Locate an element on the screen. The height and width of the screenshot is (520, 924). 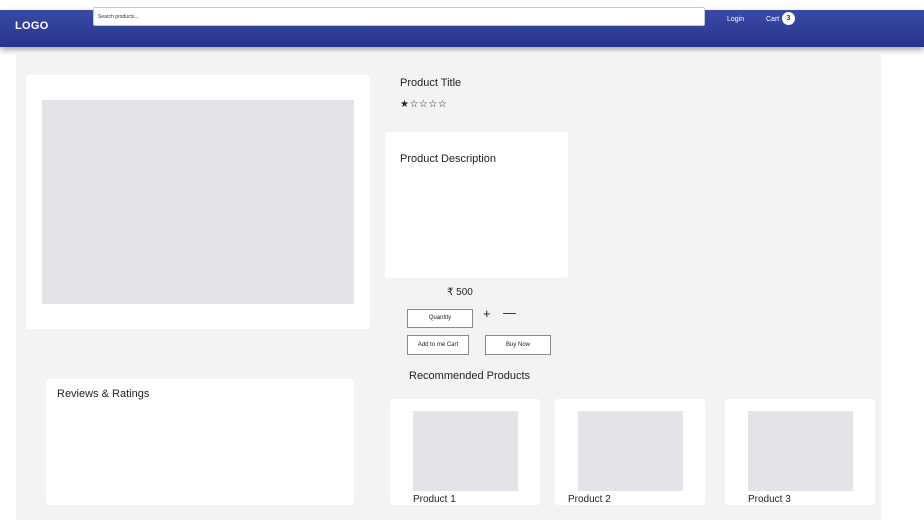
cart-count-badge: 3 is located at coordinates (788, 18).